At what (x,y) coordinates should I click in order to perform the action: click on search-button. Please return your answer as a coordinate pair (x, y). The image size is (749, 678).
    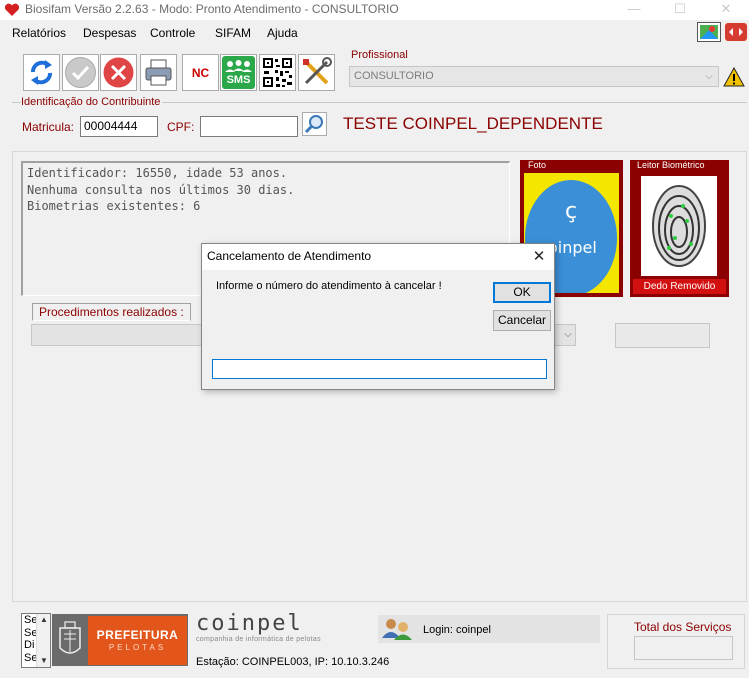
    Looking at the image, I should click on (314, 124).